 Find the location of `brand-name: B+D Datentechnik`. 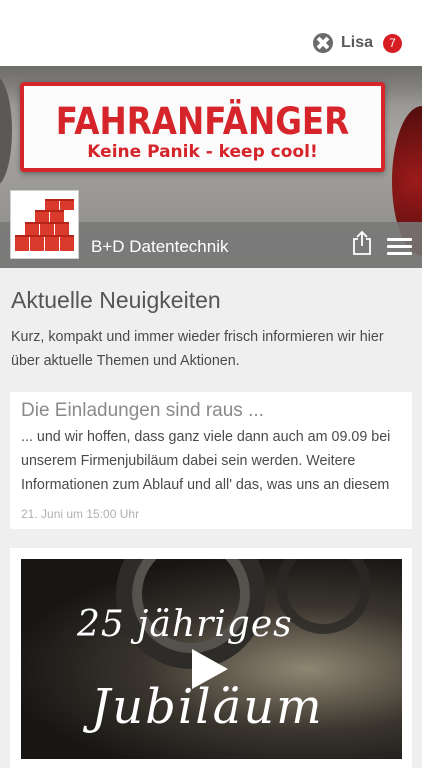

brand-name: B+D Datentechnik is located at coordinates (160, 246).